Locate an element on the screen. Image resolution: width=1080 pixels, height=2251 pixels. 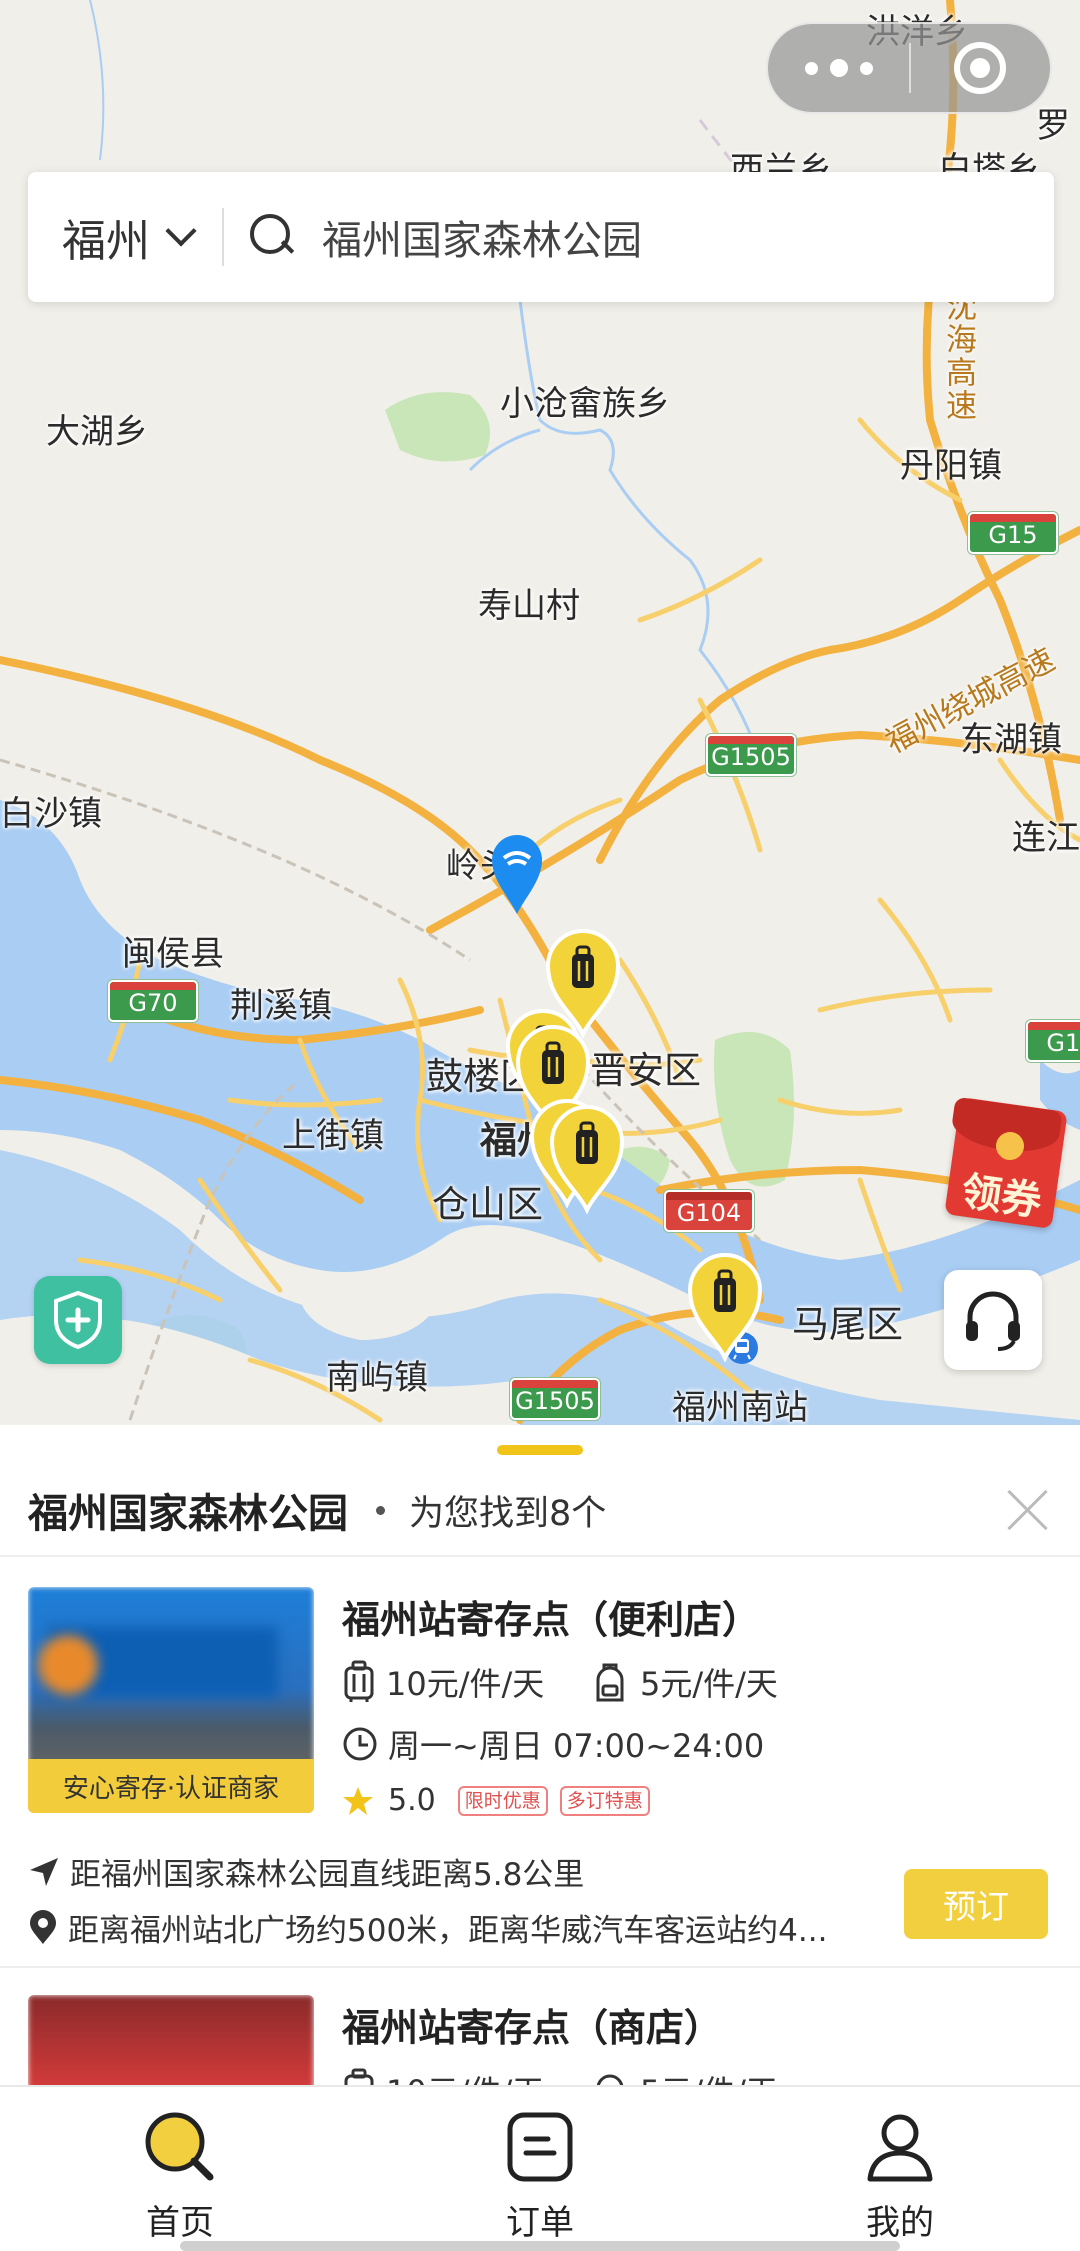
hours-text: 周一~周日 07:00~24:00 is located at coordinates (576, 1746).